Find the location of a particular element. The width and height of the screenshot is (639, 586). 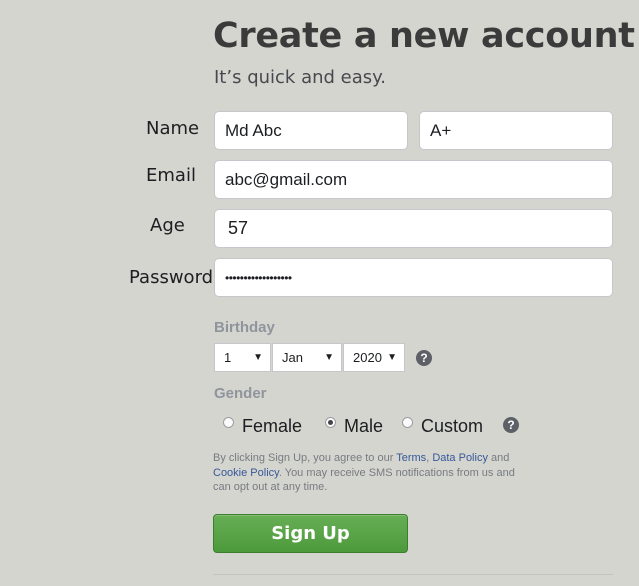

birthday-label: Birthday is located at coordinates (244, 327).